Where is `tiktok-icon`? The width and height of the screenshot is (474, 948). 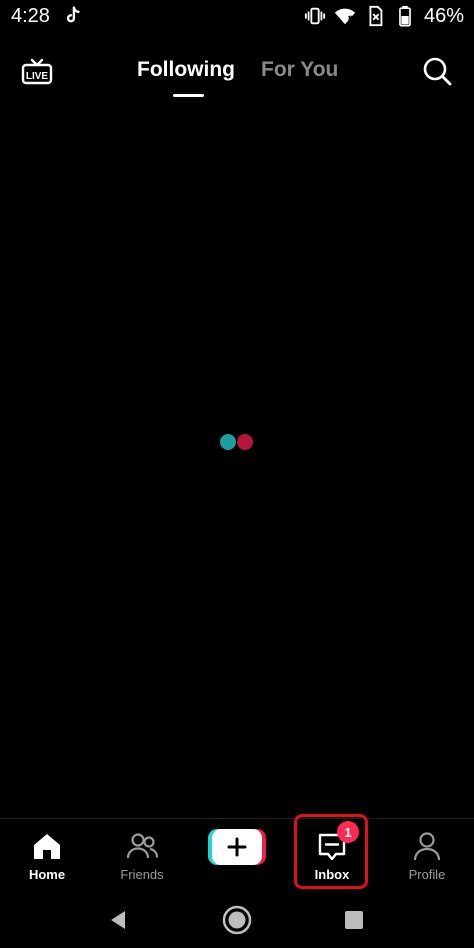 tiktok-icon is located at coordinates (73, 14).